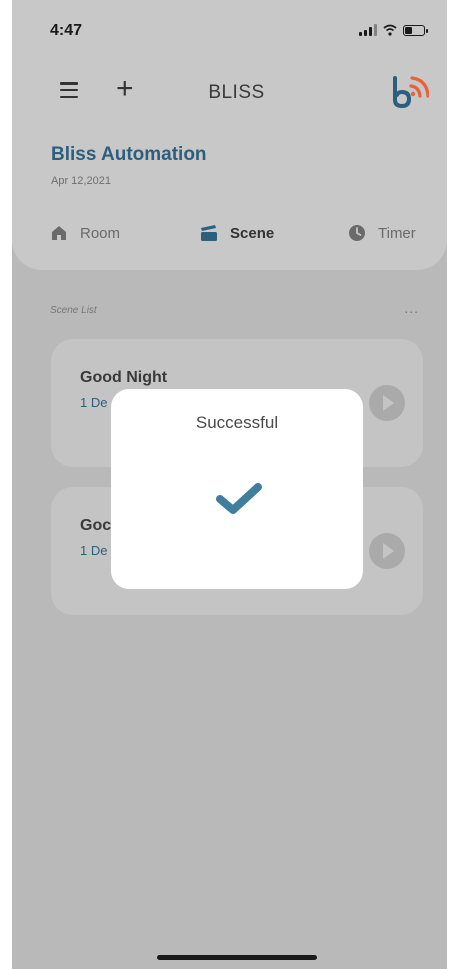 The width and height of the screenshot is (459, 969). I want to click on battery-icon, so click(415, 30).